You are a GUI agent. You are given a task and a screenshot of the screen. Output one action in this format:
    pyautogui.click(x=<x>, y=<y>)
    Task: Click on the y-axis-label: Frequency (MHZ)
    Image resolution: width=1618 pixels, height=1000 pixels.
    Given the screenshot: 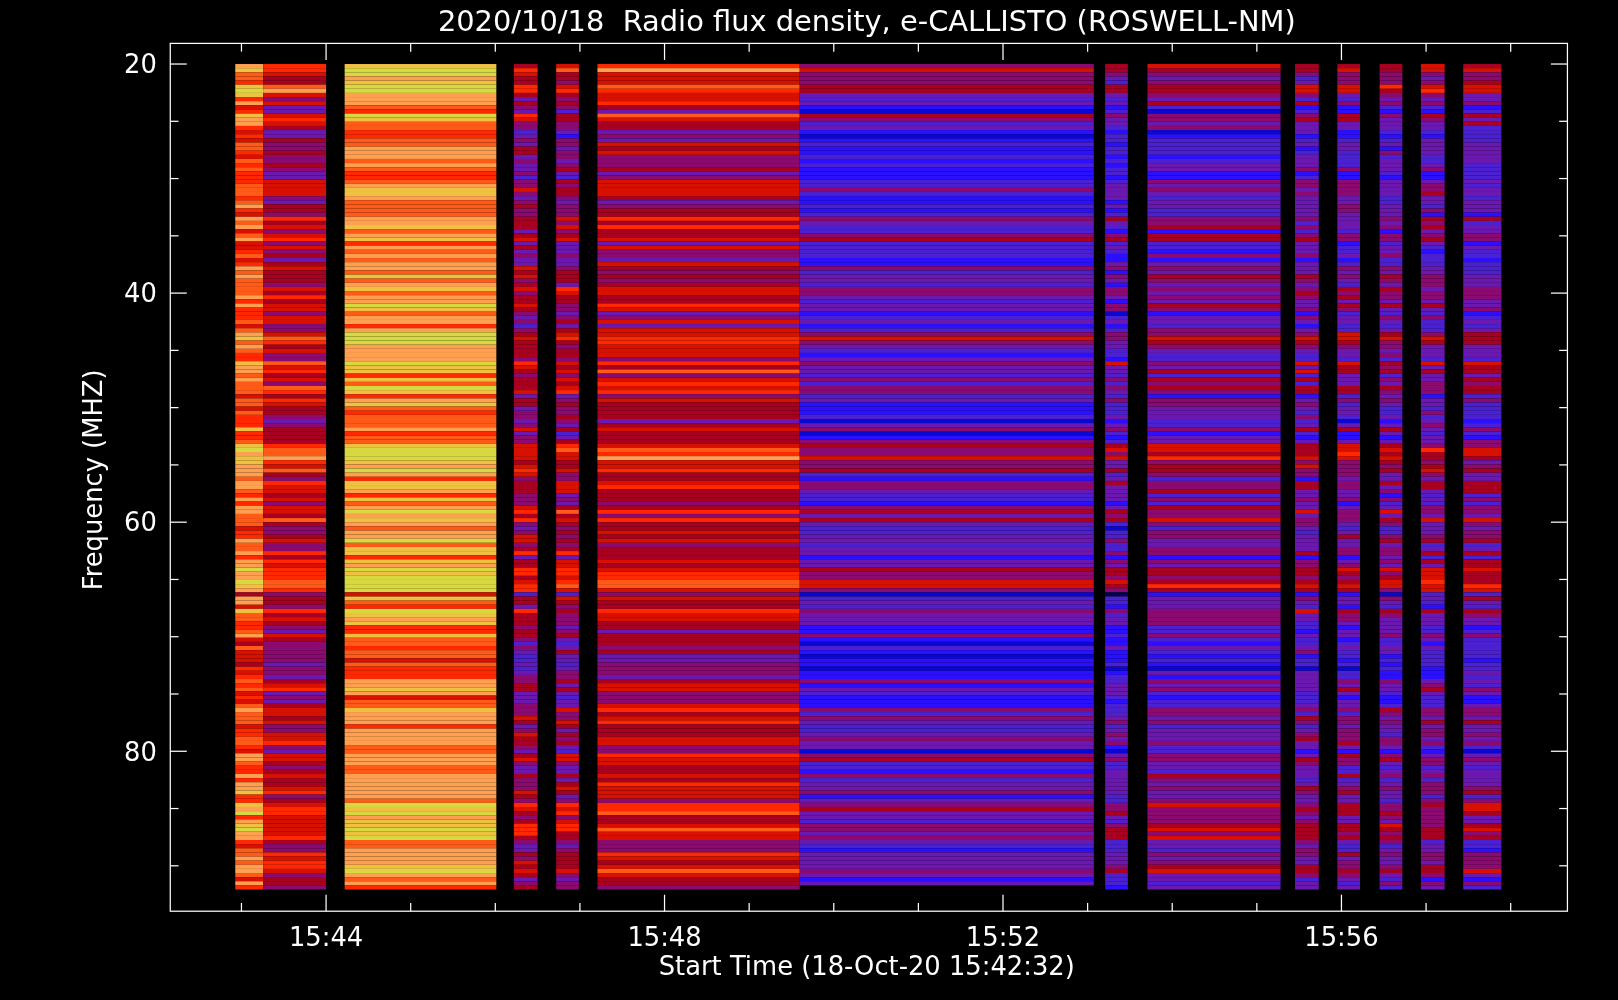 What is the action you would take?
    pyautogui.click(x=93, y=480)
    